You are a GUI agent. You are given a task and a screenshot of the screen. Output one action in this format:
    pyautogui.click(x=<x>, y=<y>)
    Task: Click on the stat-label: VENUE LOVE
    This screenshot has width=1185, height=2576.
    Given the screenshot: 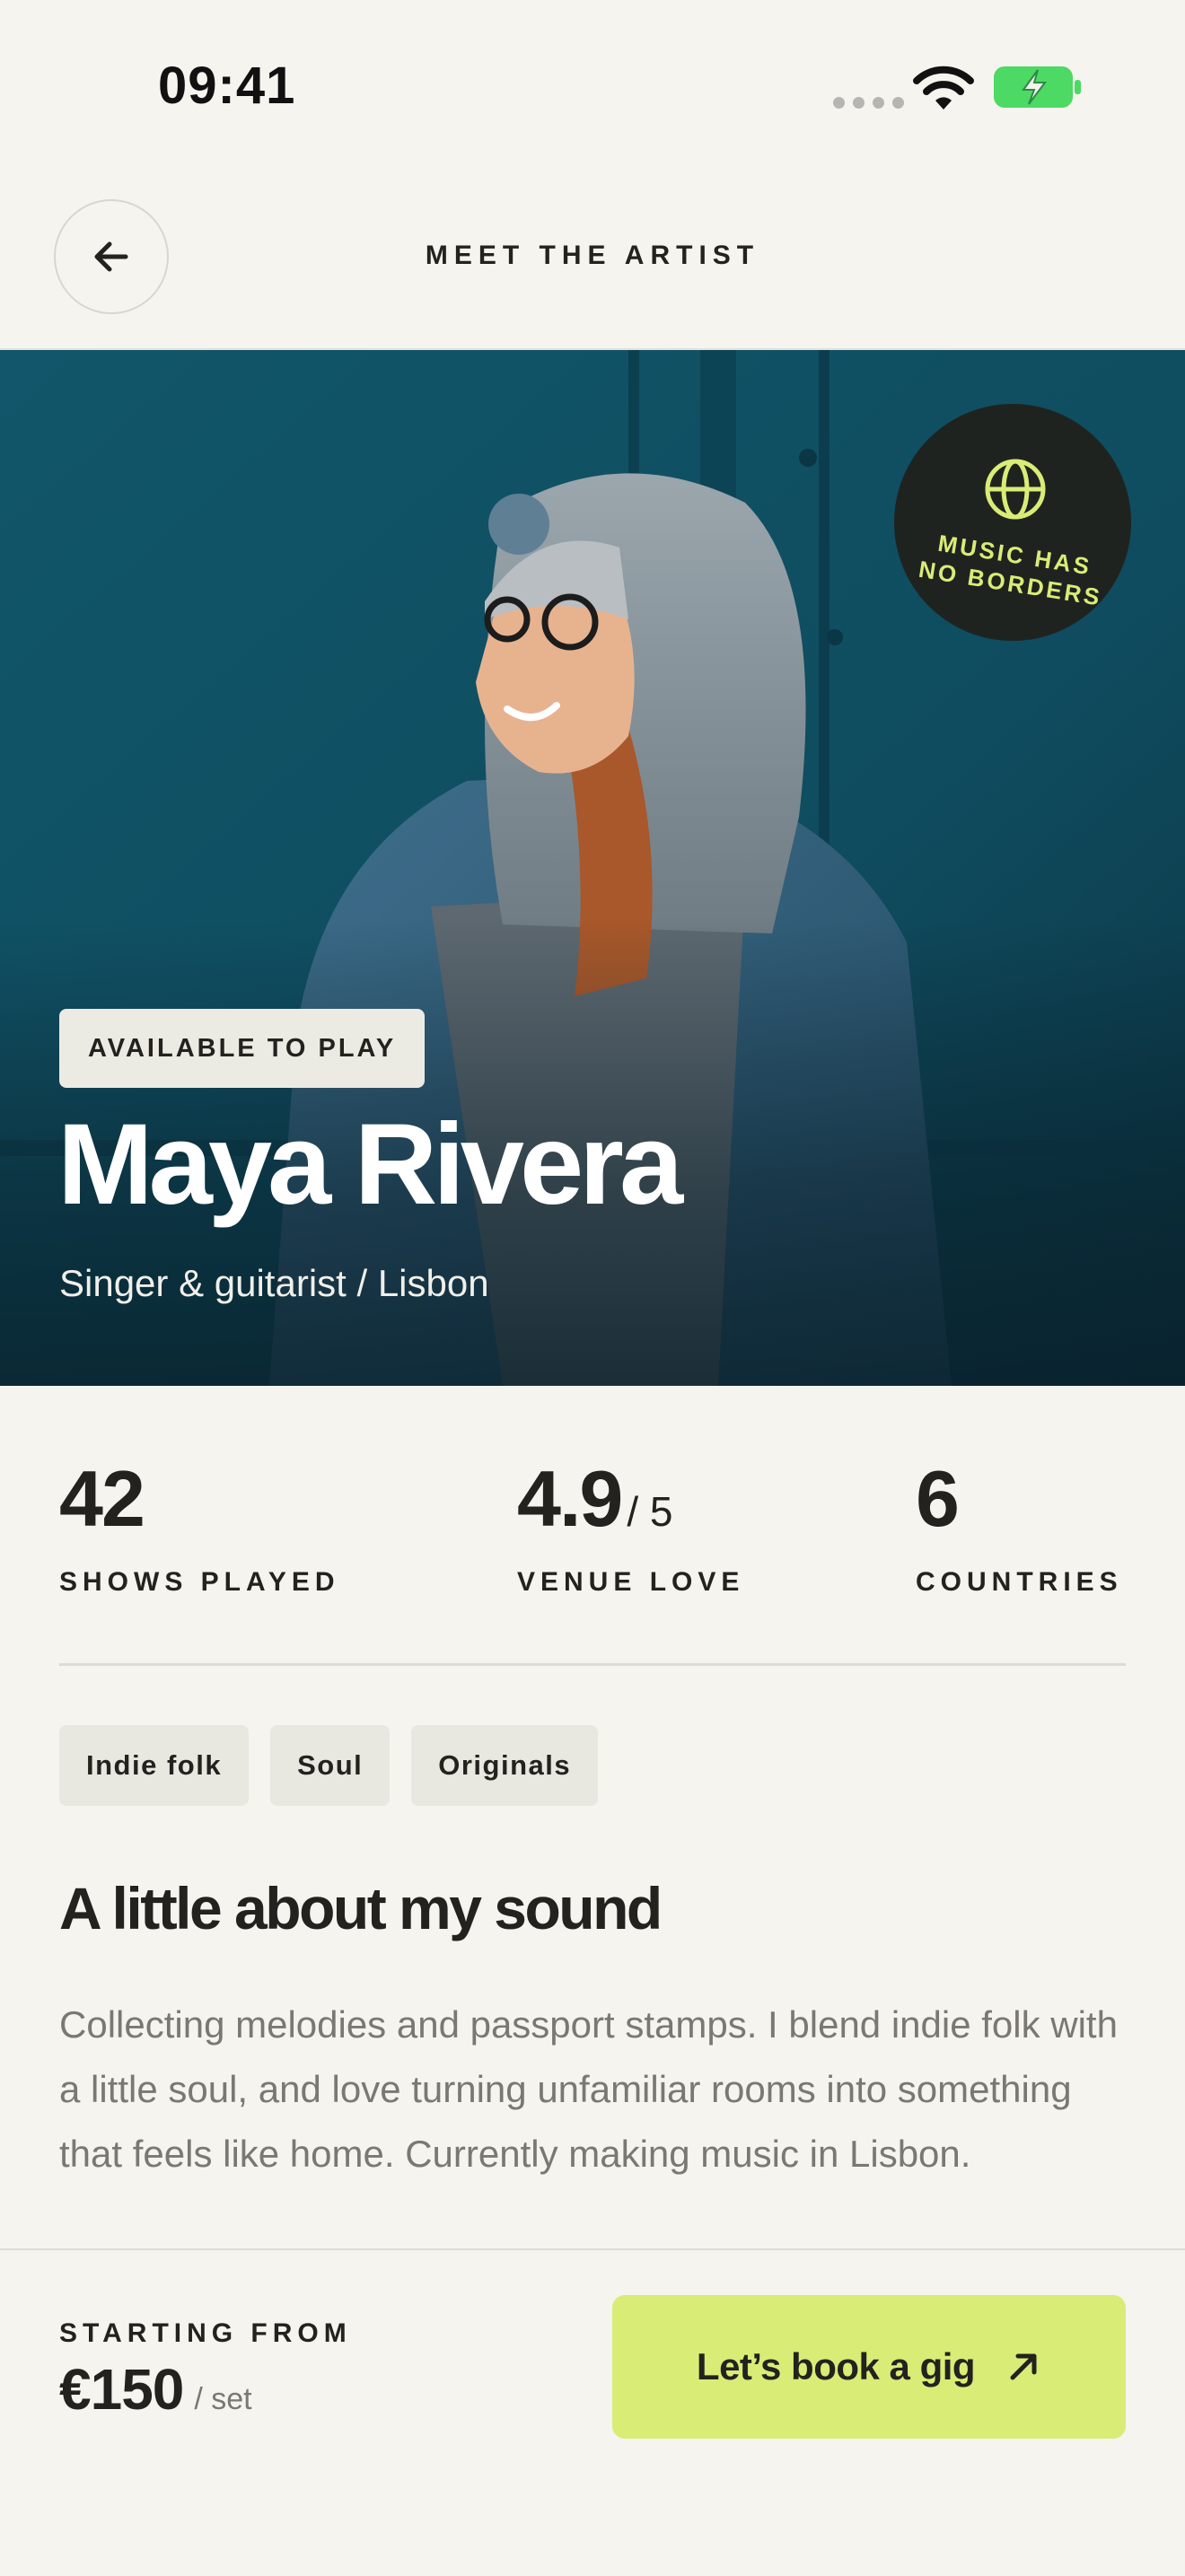 What is the action you would take?
    pyautogui.click(x=631, y=1582)
    